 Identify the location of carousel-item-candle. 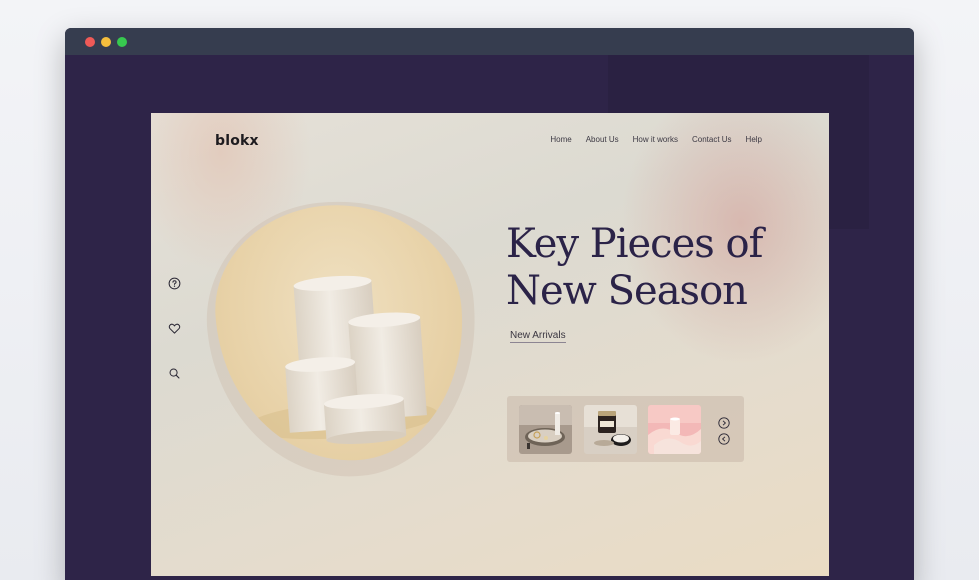
(610, 429).